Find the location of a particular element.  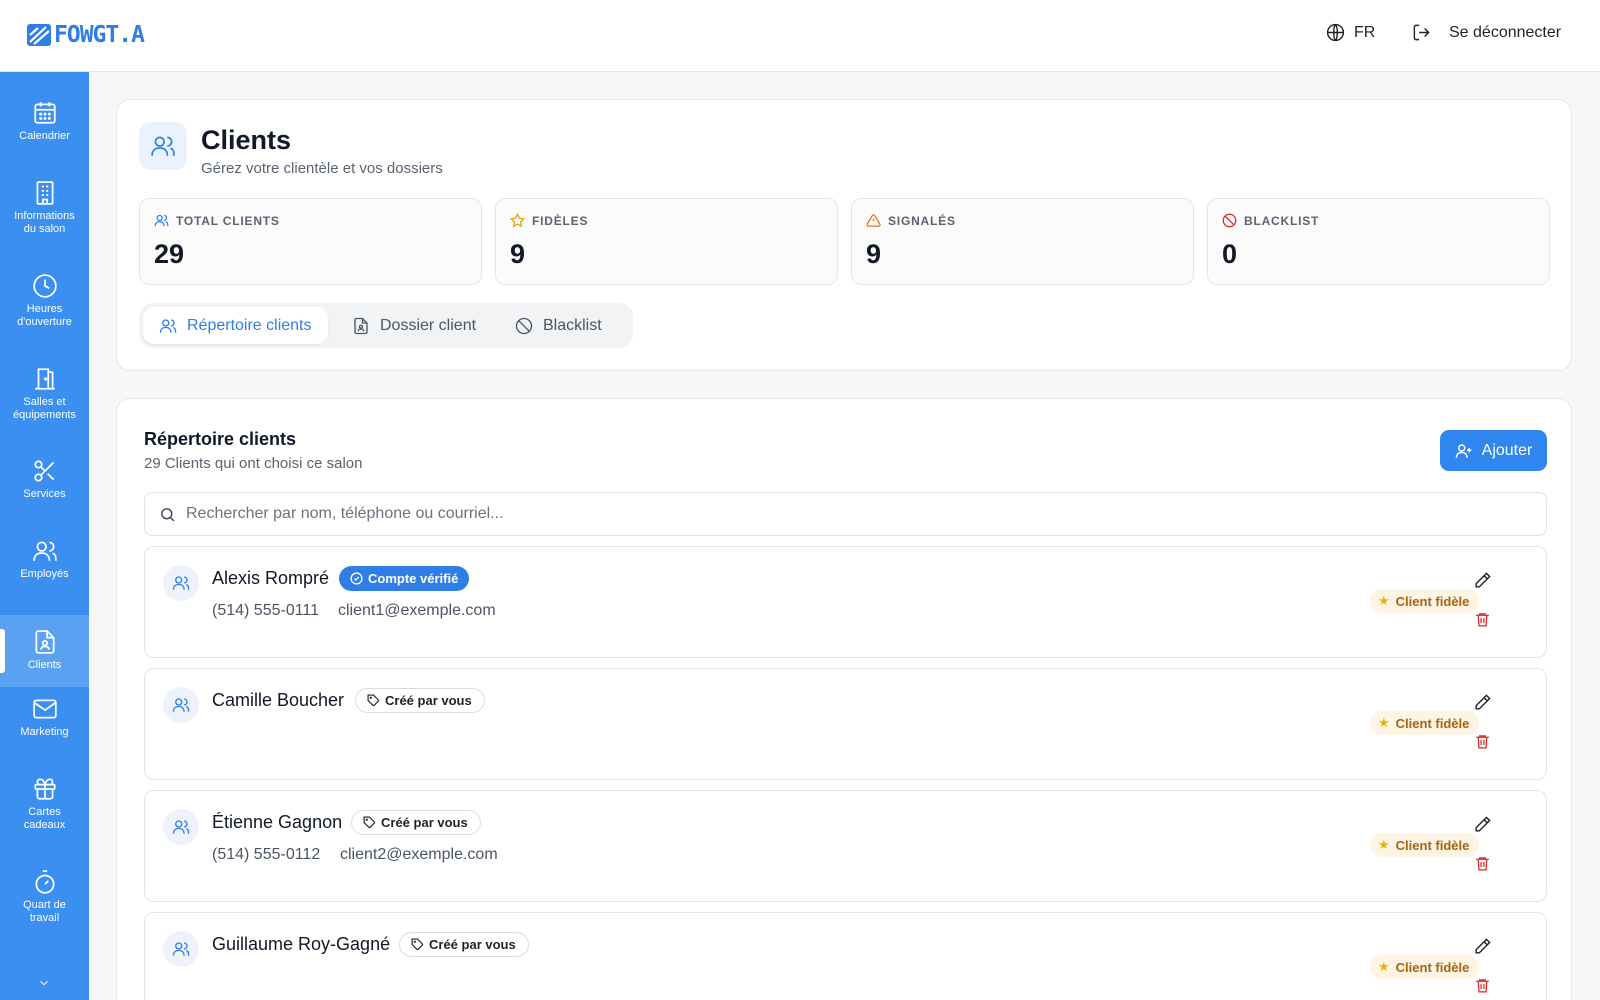

stat-value: 0 is located at coordinates (1230, 254).